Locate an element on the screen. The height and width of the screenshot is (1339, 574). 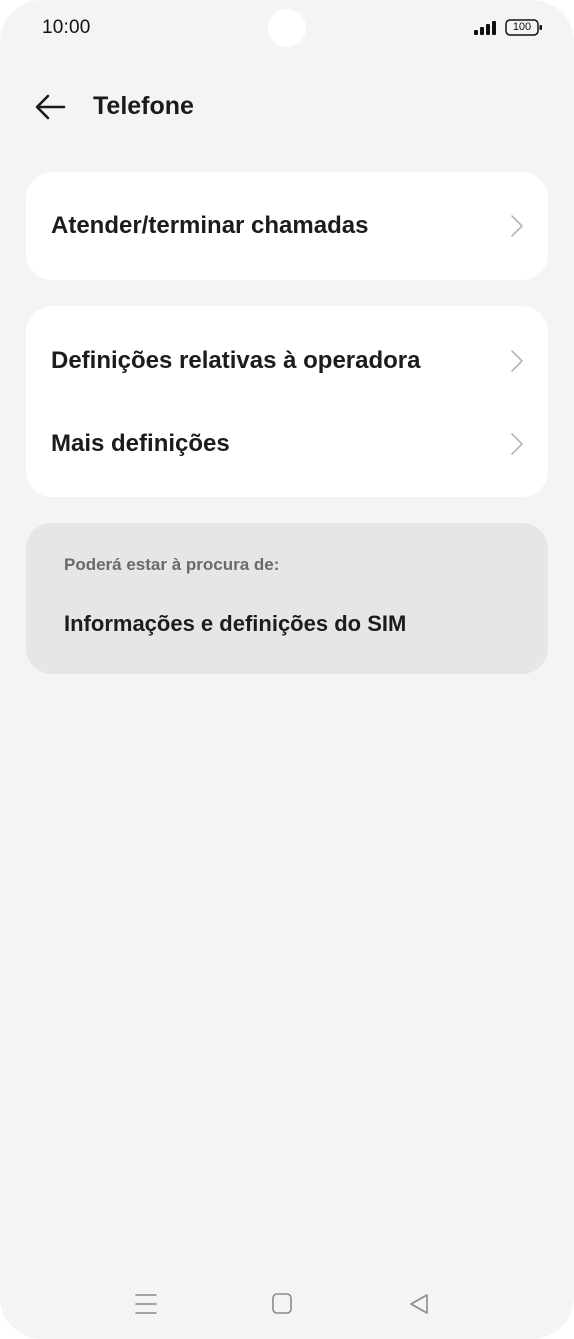
nav-back-button is located at coordinates (419, 1304).